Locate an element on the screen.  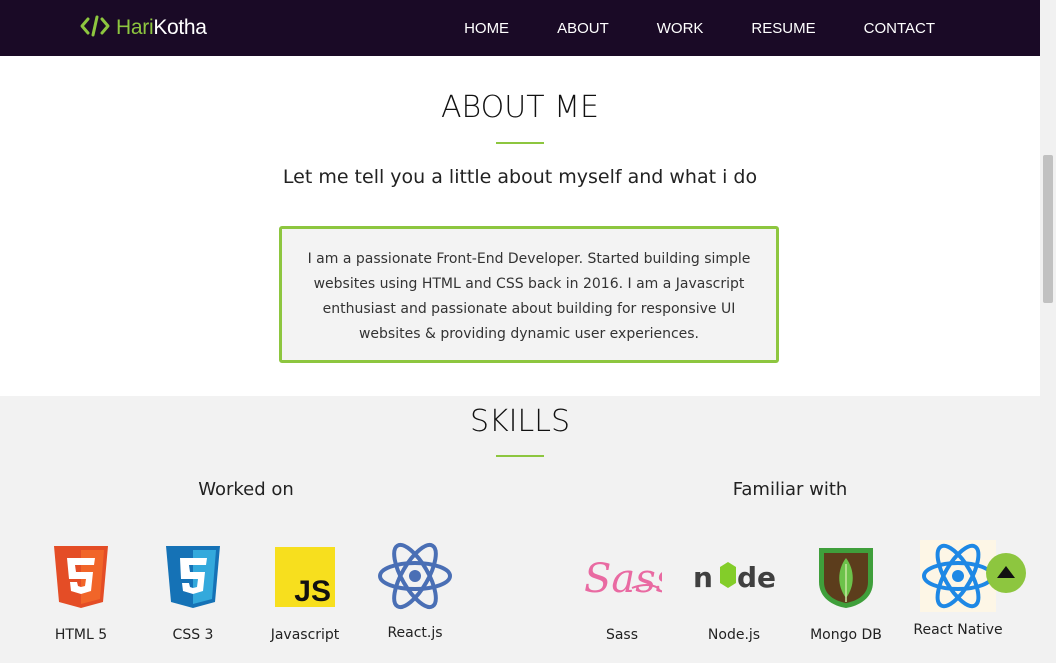
familiar-with-title: Familiar with is located at coordinates (790, 489).